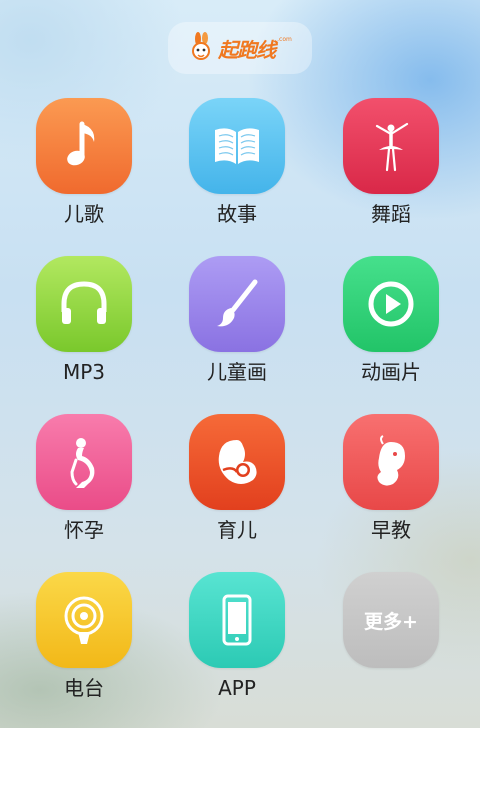 This screenshot has height=800, width=480. I want to click on logo-domain-suffix: .com, so click(284, 39).